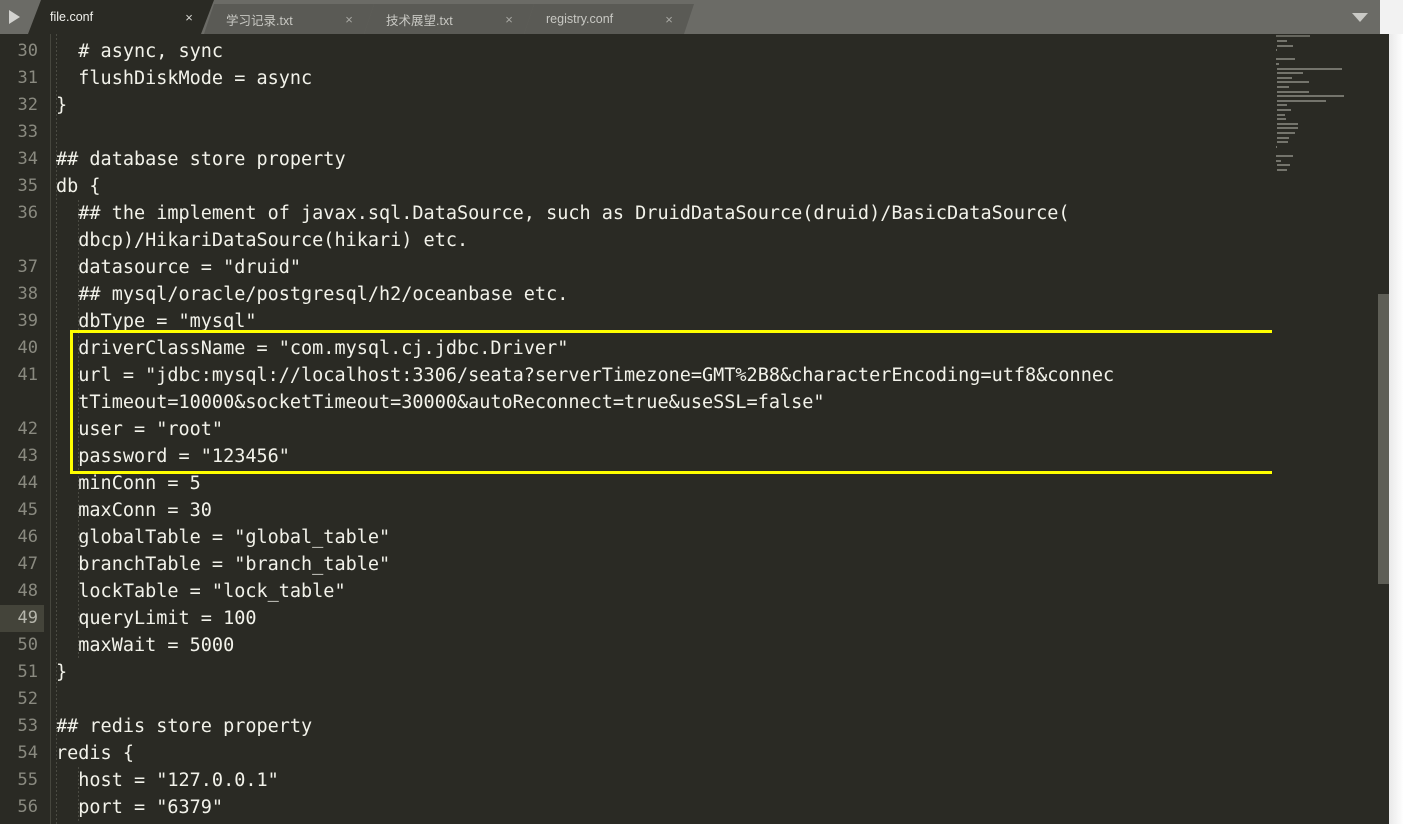 This screenshot has width=1403, height=824. I want to click on tab-label: 技术展望.txt, so click(419, 20).